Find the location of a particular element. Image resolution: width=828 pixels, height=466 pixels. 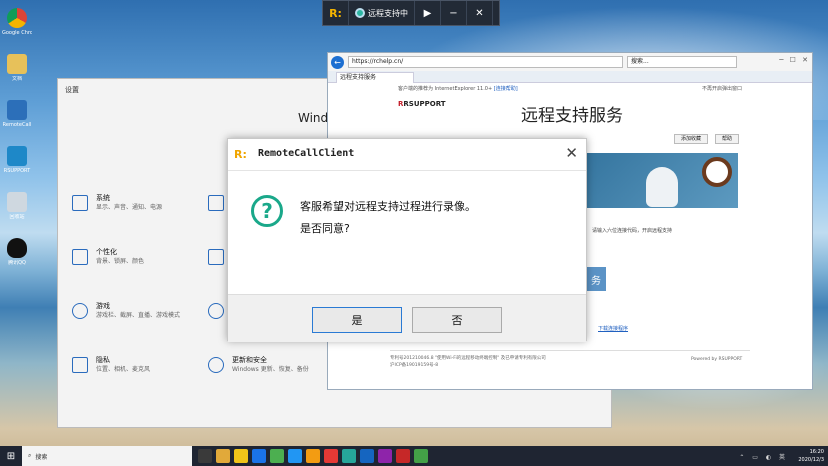

tray-icons: ⌃ ▭ ◐ 英 is located at coordinates (763, 456).